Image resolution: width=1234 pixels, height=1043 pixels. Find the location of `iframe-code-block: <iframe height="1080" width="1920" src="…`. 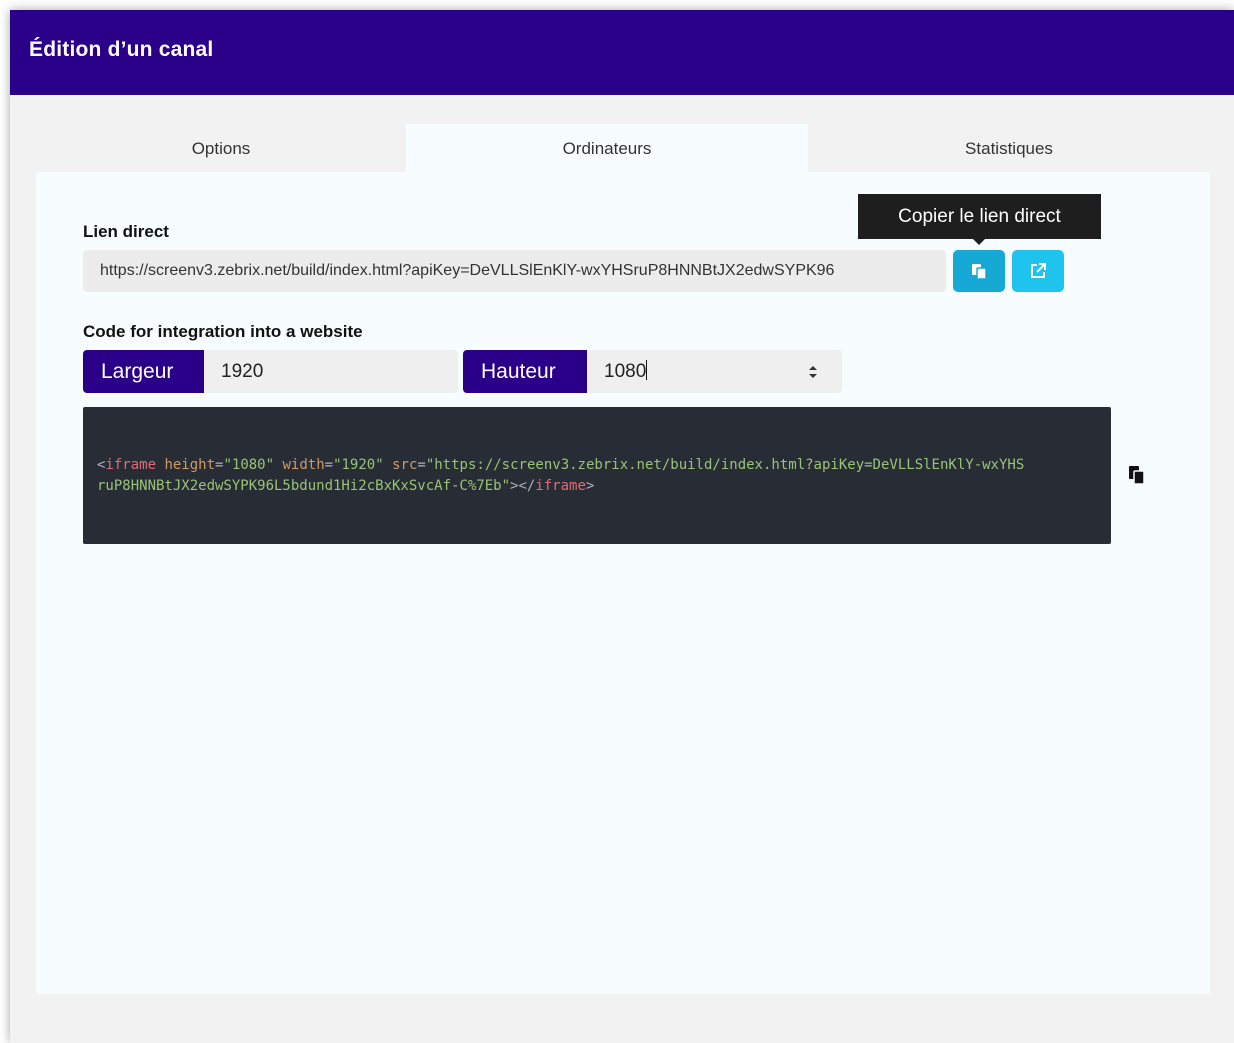

iframe-code-block: <iframe height="1080" width="1920" src="… is located at coordinates (597, 475).